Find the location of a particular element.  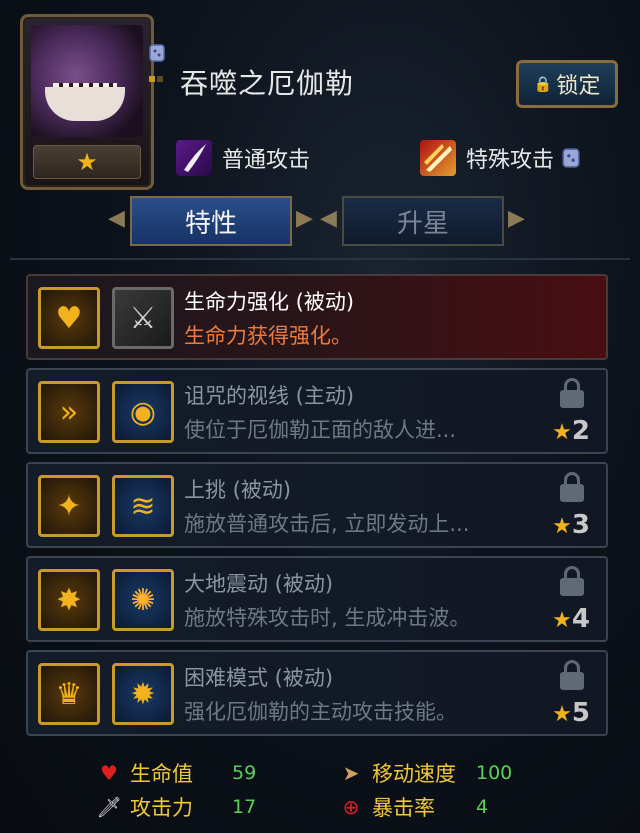

skill-row: ♥ ⚔ 生命力强化 (被动) 生命力获得强化。 is located at coordinates (317, 317).